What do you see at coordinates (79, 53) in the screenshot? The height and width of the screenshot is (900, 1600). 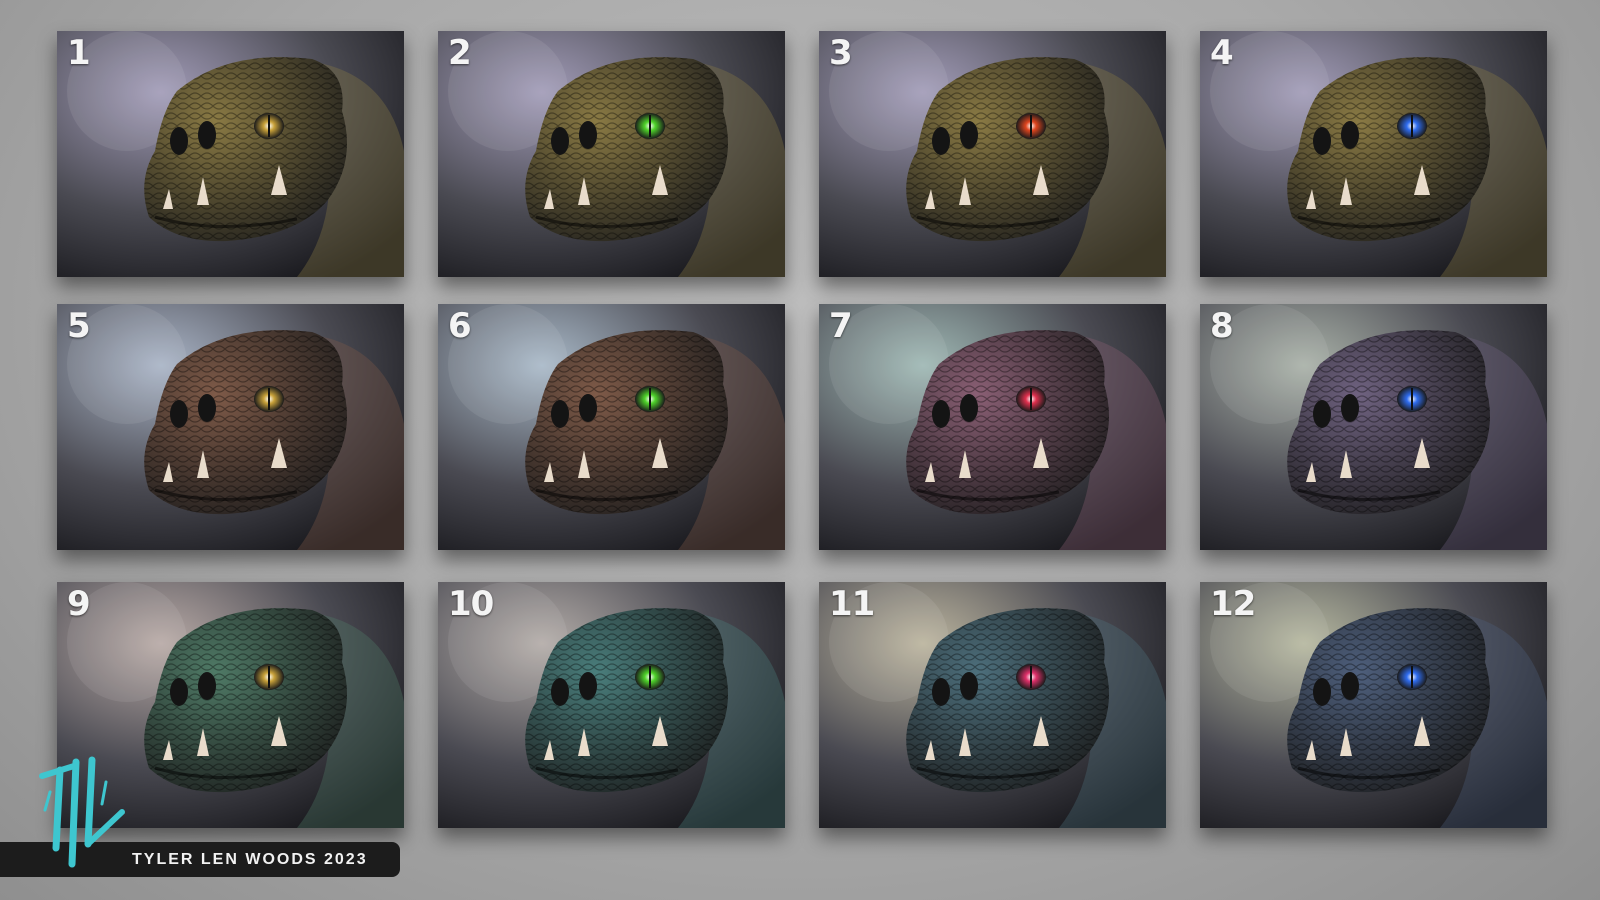 I see `tile-number: 1` at bounding box center [79, 53].